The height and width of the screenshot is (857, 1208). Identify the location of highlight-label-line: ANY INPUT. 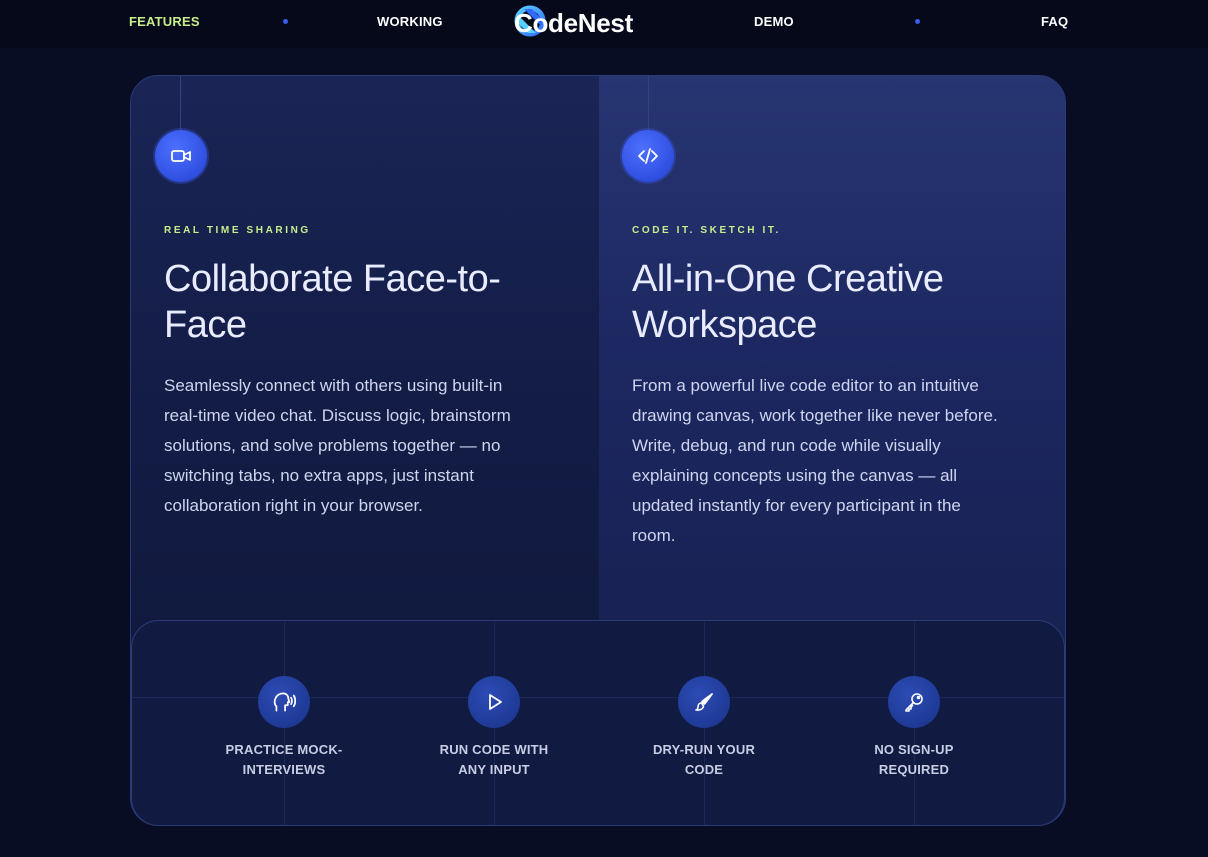
(494, 769).